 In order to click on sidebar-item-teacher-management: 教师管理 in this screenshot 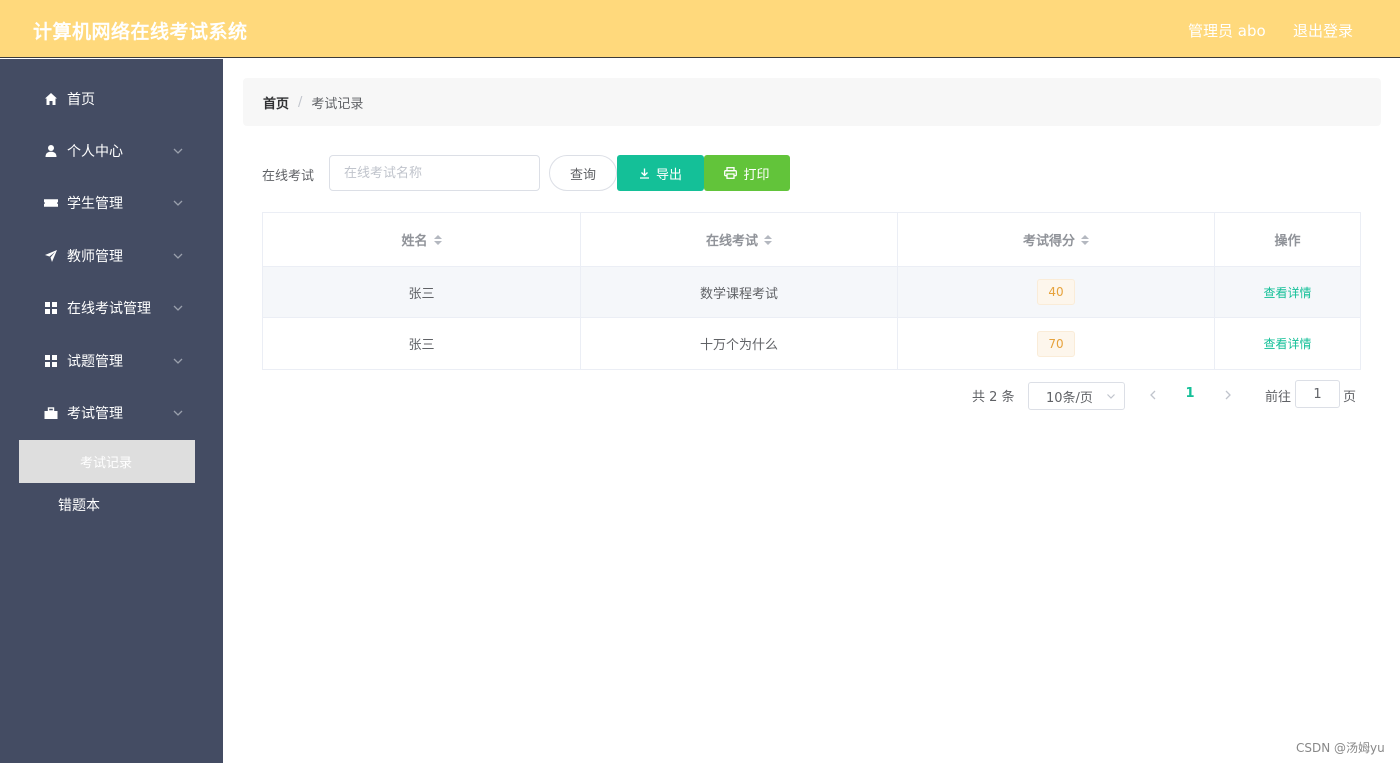, I will do `click(111, 256)`.